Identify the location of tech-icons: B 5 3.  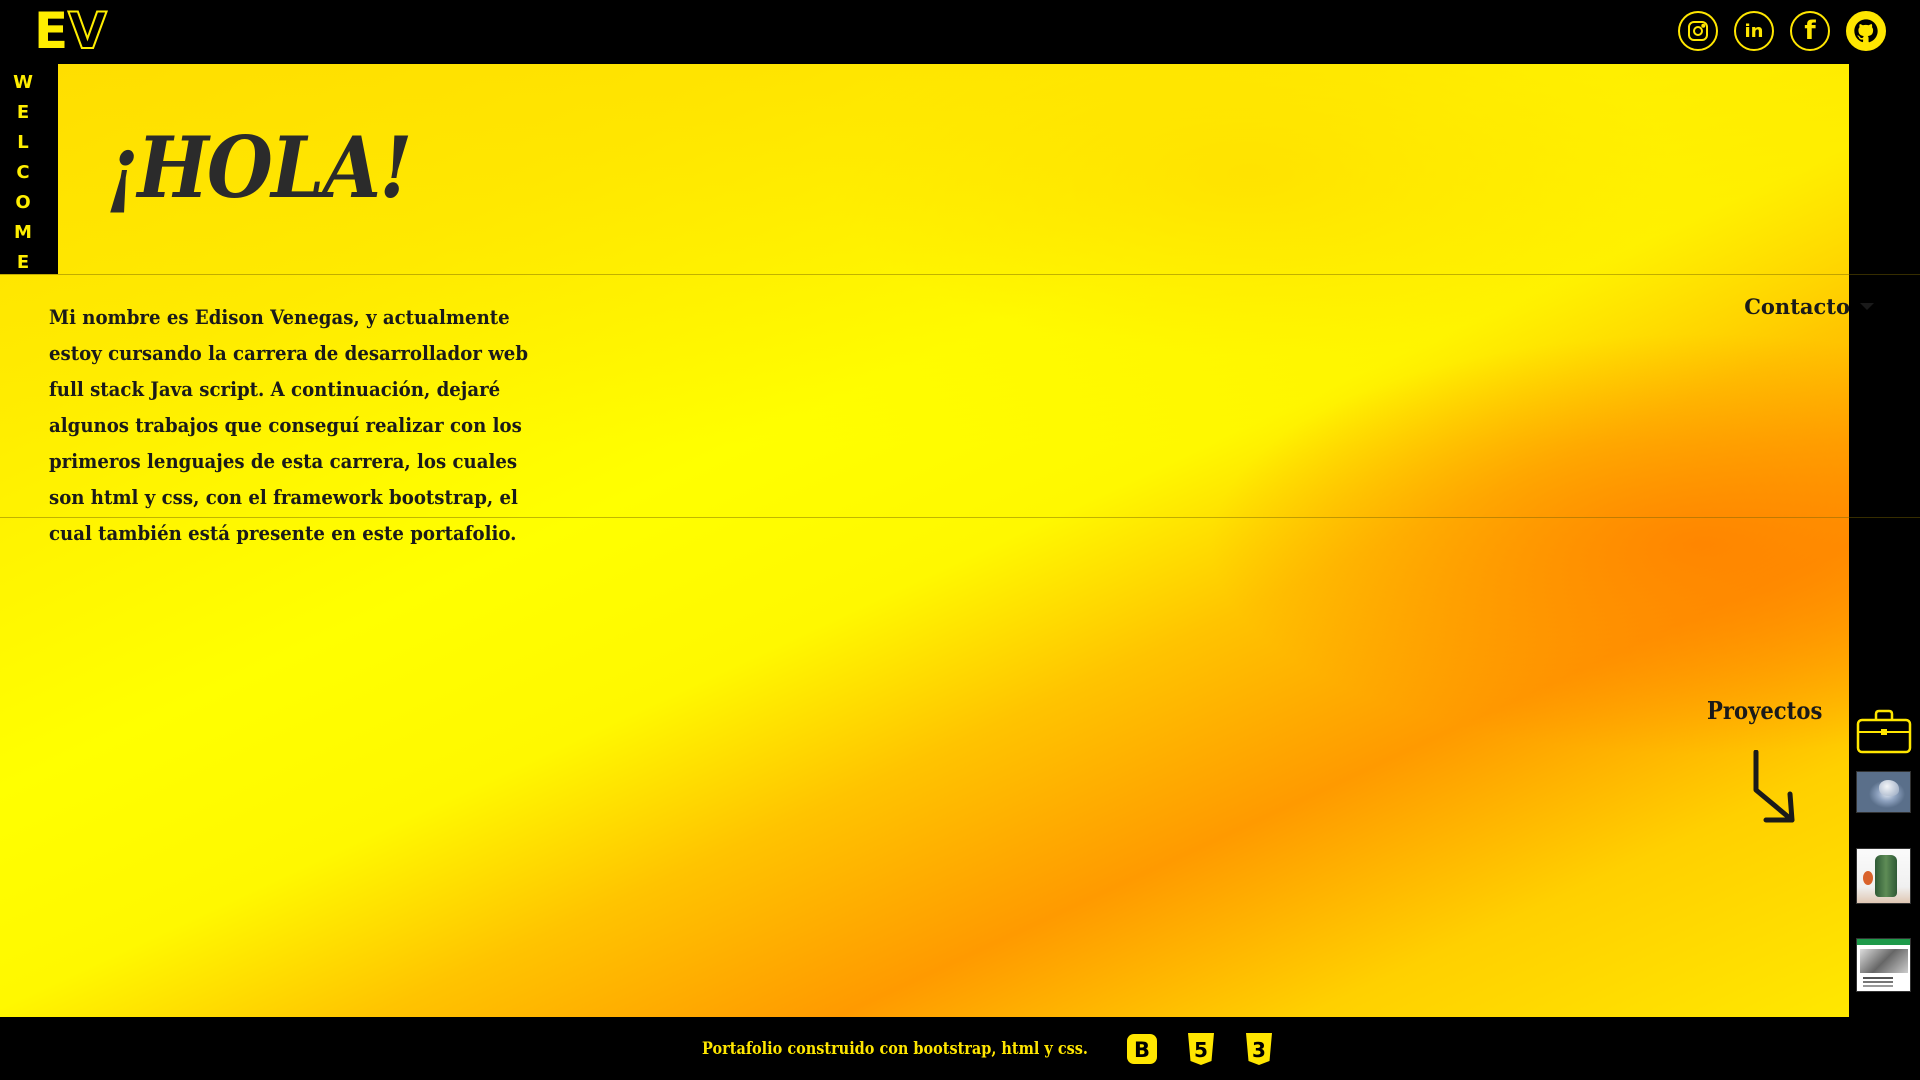
(1200, 1049).